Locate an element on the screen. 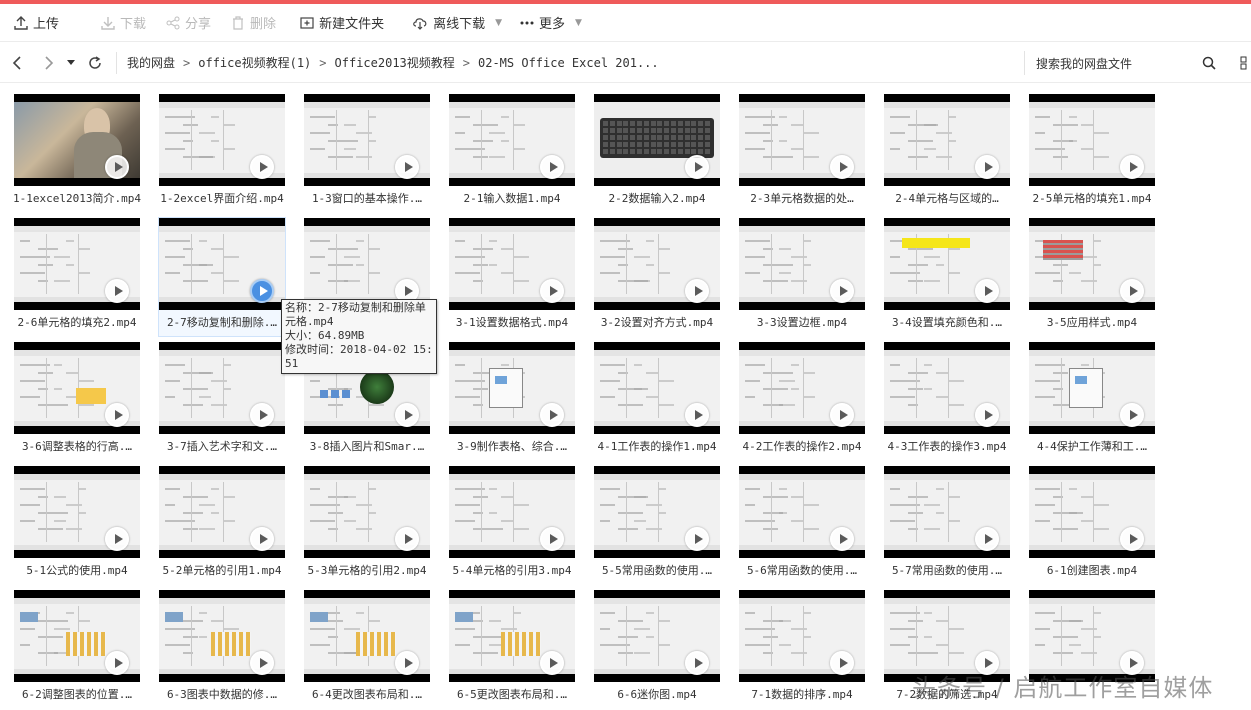 The image size is (1251, 710). file-tile: 1-2excel界面介绍.mp4 is located at coordinates (222, 153).